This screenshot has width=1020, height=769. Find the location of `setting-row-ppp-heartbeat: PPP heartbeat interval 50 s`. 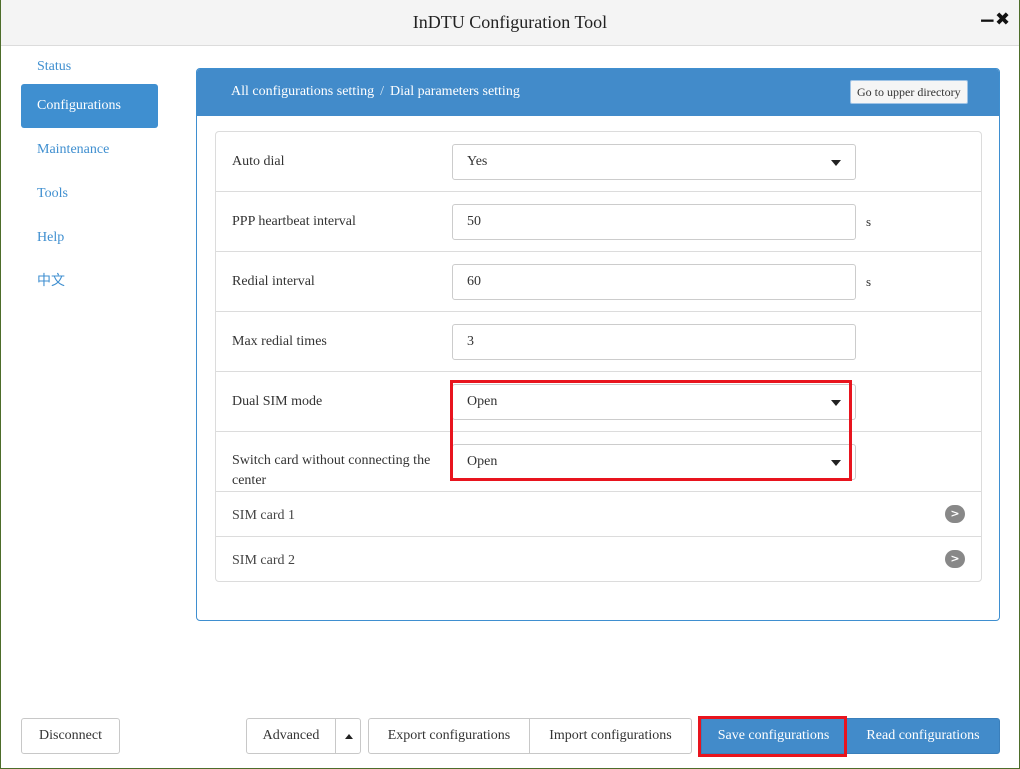

setting-row-ppp-heartbeat: PPP heartbeat interval 50 s is located at coordinates (598, 222).